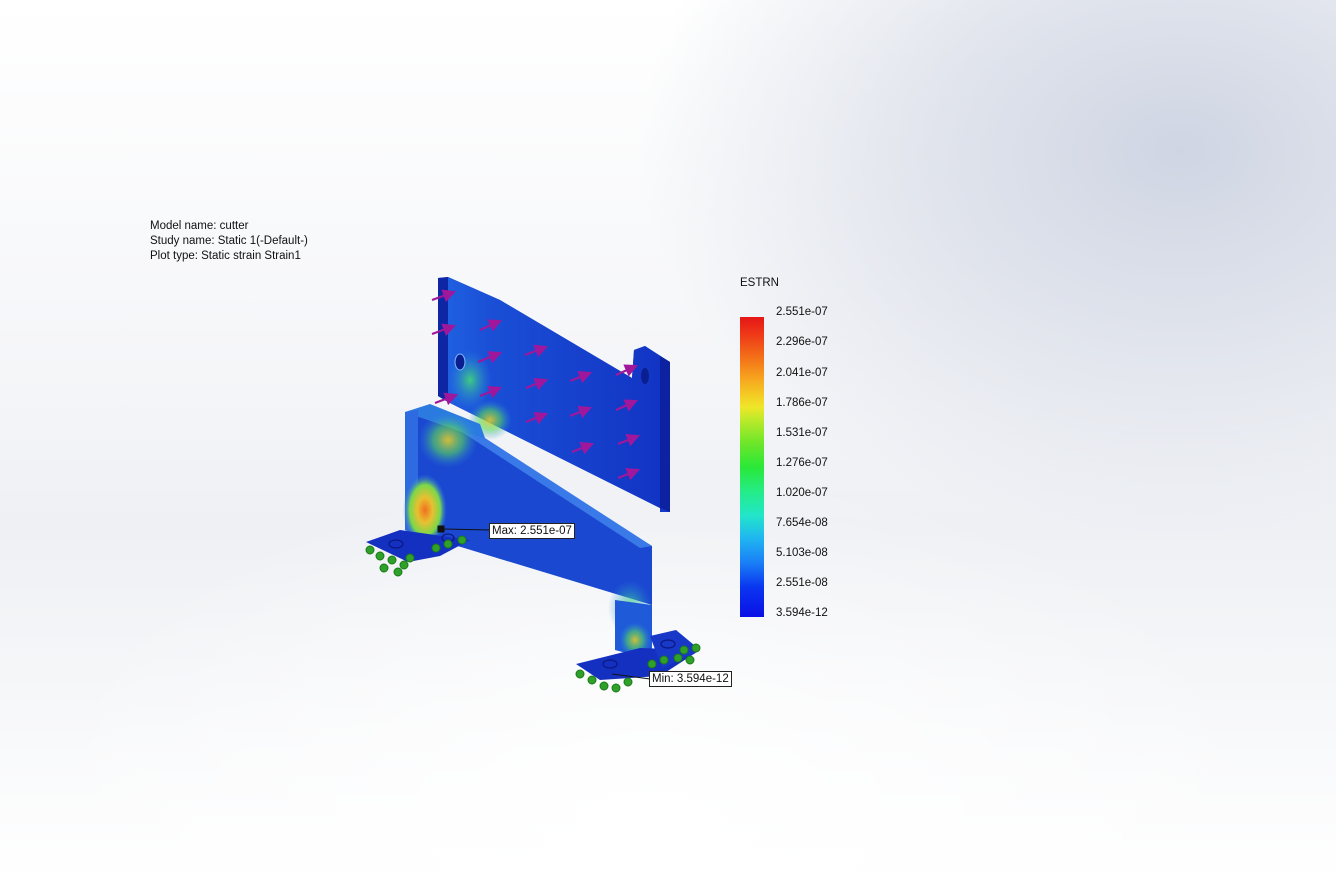 This screenshot has width=1336, height=880. I want to click on legend-tick: 3.594e-12, so click(802, 613).